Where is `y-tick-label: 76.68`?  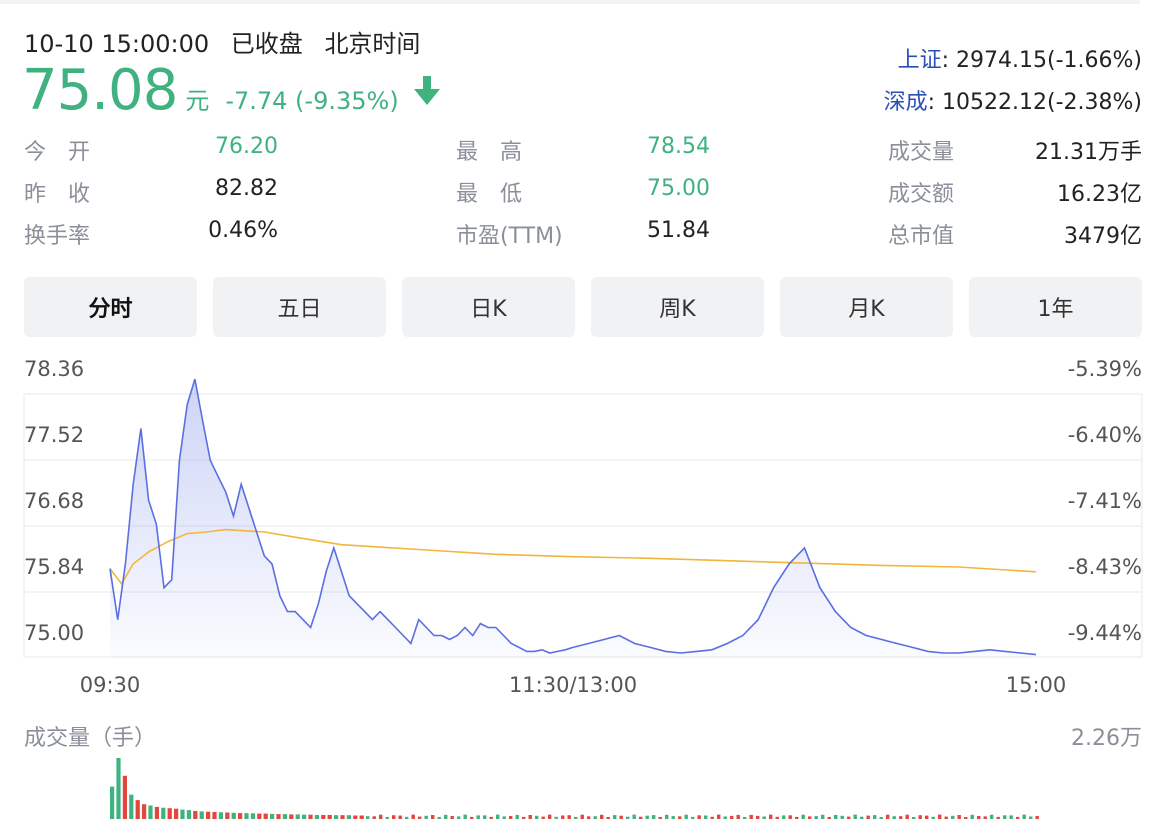
y-tick-label: 76.68 is located at coordinates (54, 501).